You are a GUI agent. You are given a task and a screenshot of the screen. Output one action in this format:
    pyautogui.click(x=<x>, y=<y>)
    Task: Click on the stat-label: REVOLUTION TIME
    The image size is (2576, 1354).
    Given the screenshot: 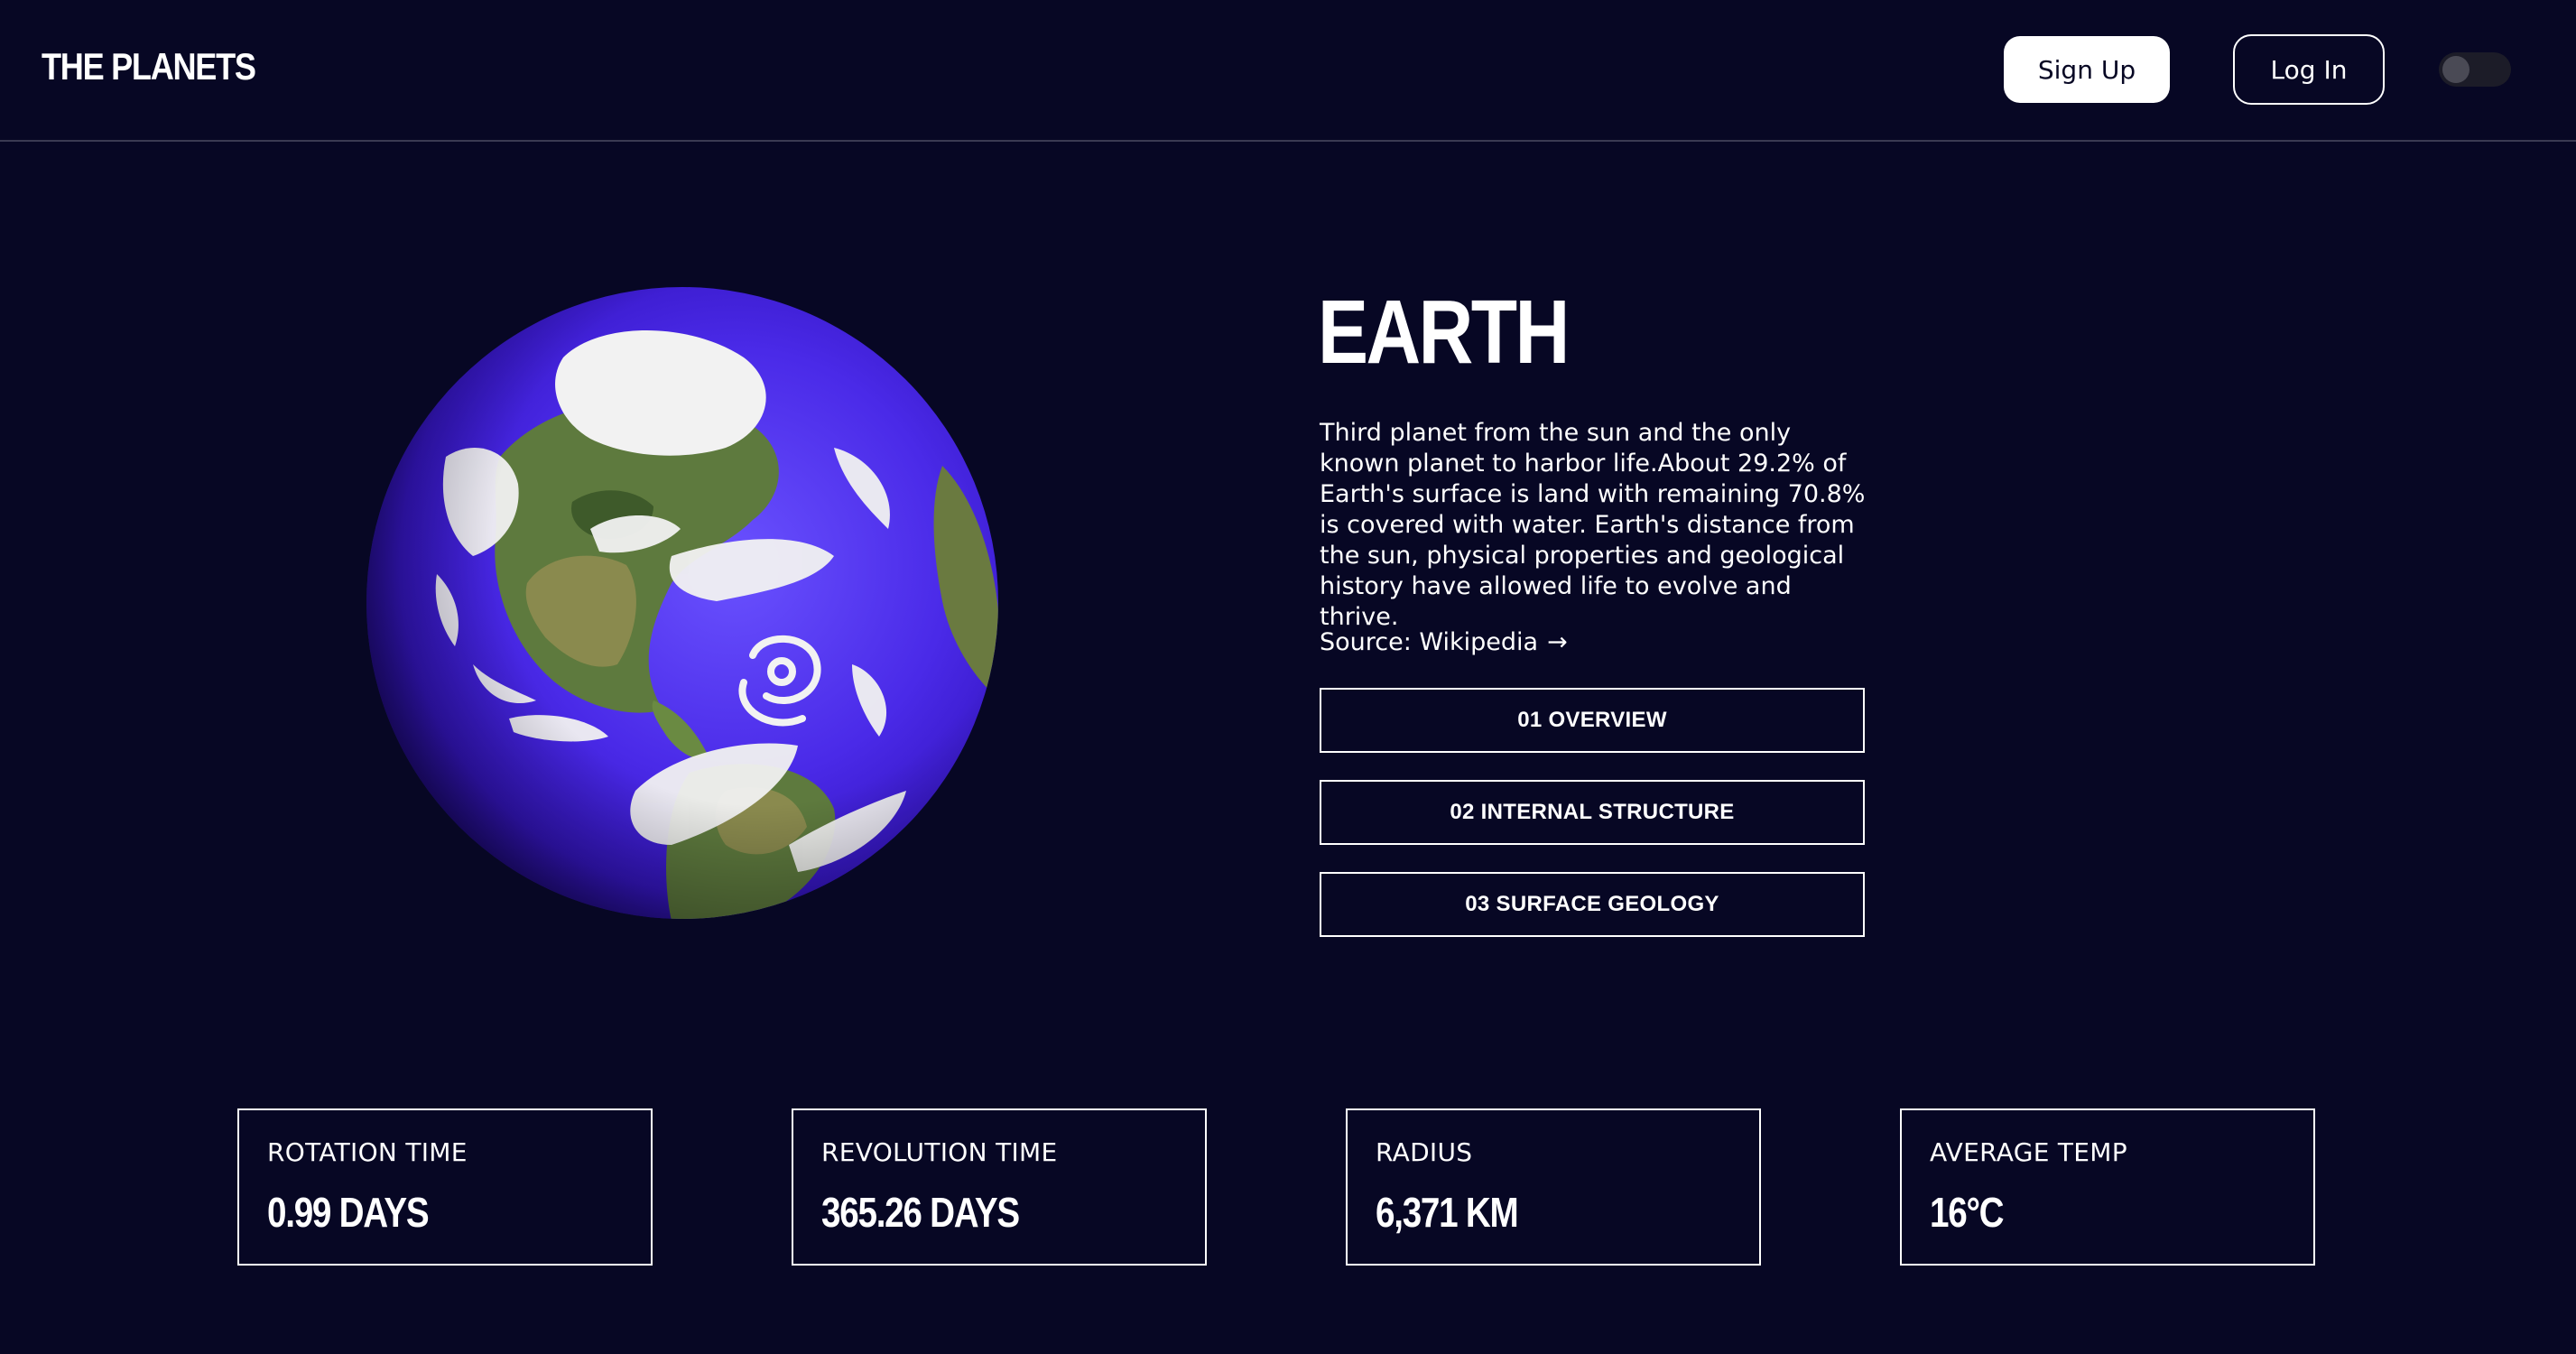 What is the action you would take?
    pyautogui.click(x=939, y=1152)
    